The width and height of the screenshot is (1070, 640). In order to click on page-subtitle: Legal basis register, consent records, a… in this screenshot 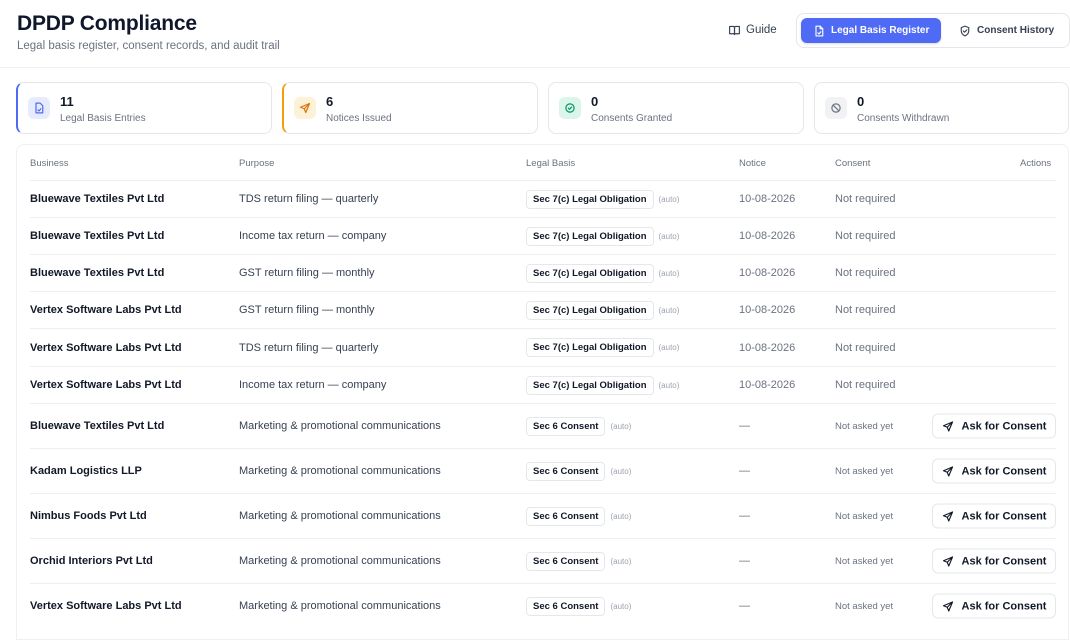, I will do `click(148, 46)`.